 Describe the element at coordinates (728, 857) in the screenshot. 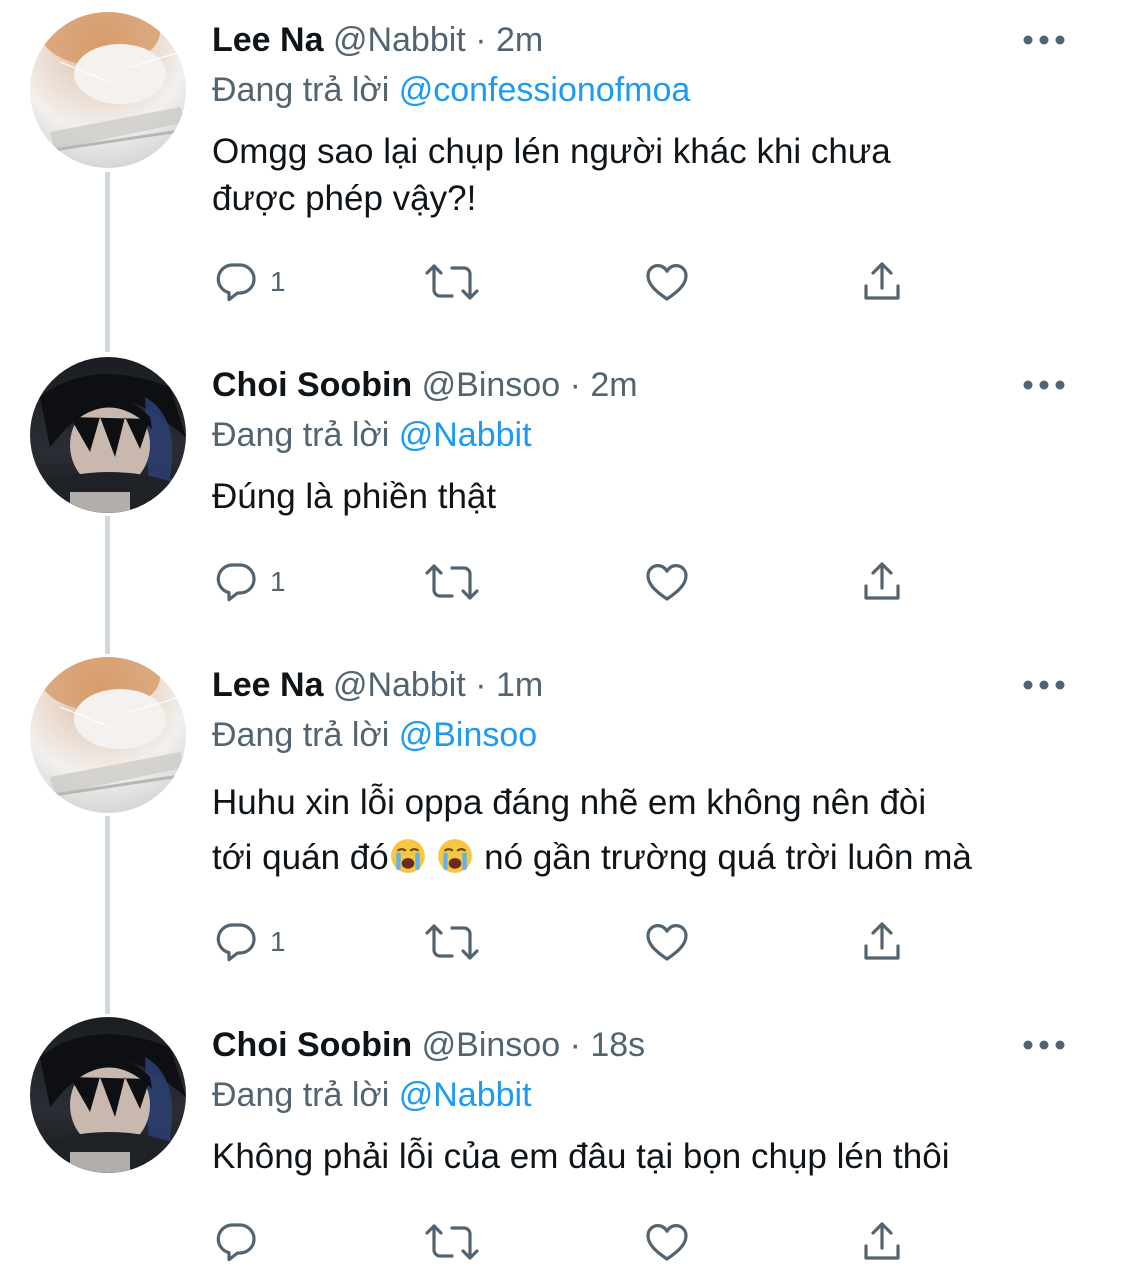

I see `tweet-text-segment: nó gần trường quá trời luôn mà` at that location.